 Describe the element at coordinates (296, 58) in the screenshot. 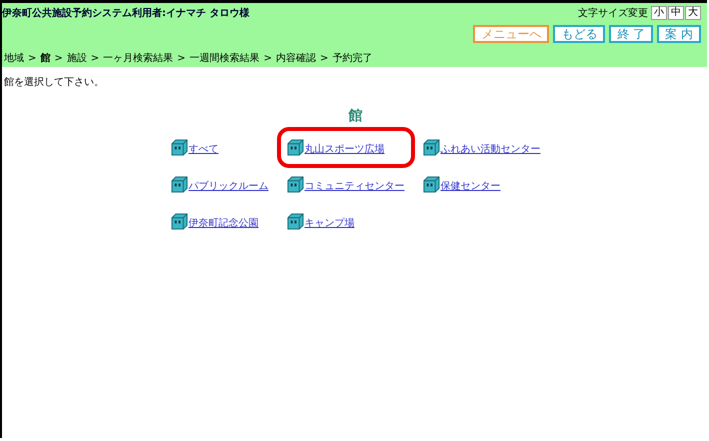

I see `breadcrumb-item: 内容確認` at that location.